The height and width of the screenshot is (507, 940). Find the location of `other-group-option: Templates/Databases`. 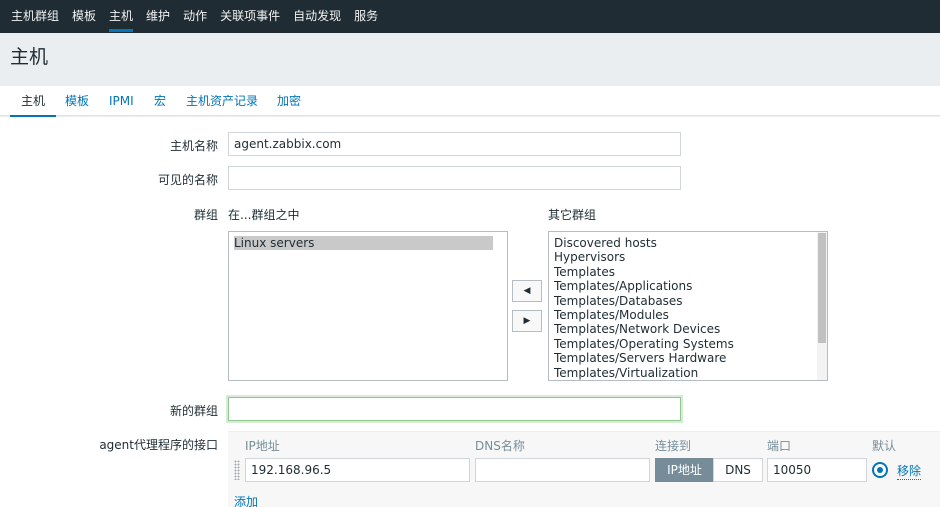

other-group-option: Templates/Databases is located at coordinates (688, 301).